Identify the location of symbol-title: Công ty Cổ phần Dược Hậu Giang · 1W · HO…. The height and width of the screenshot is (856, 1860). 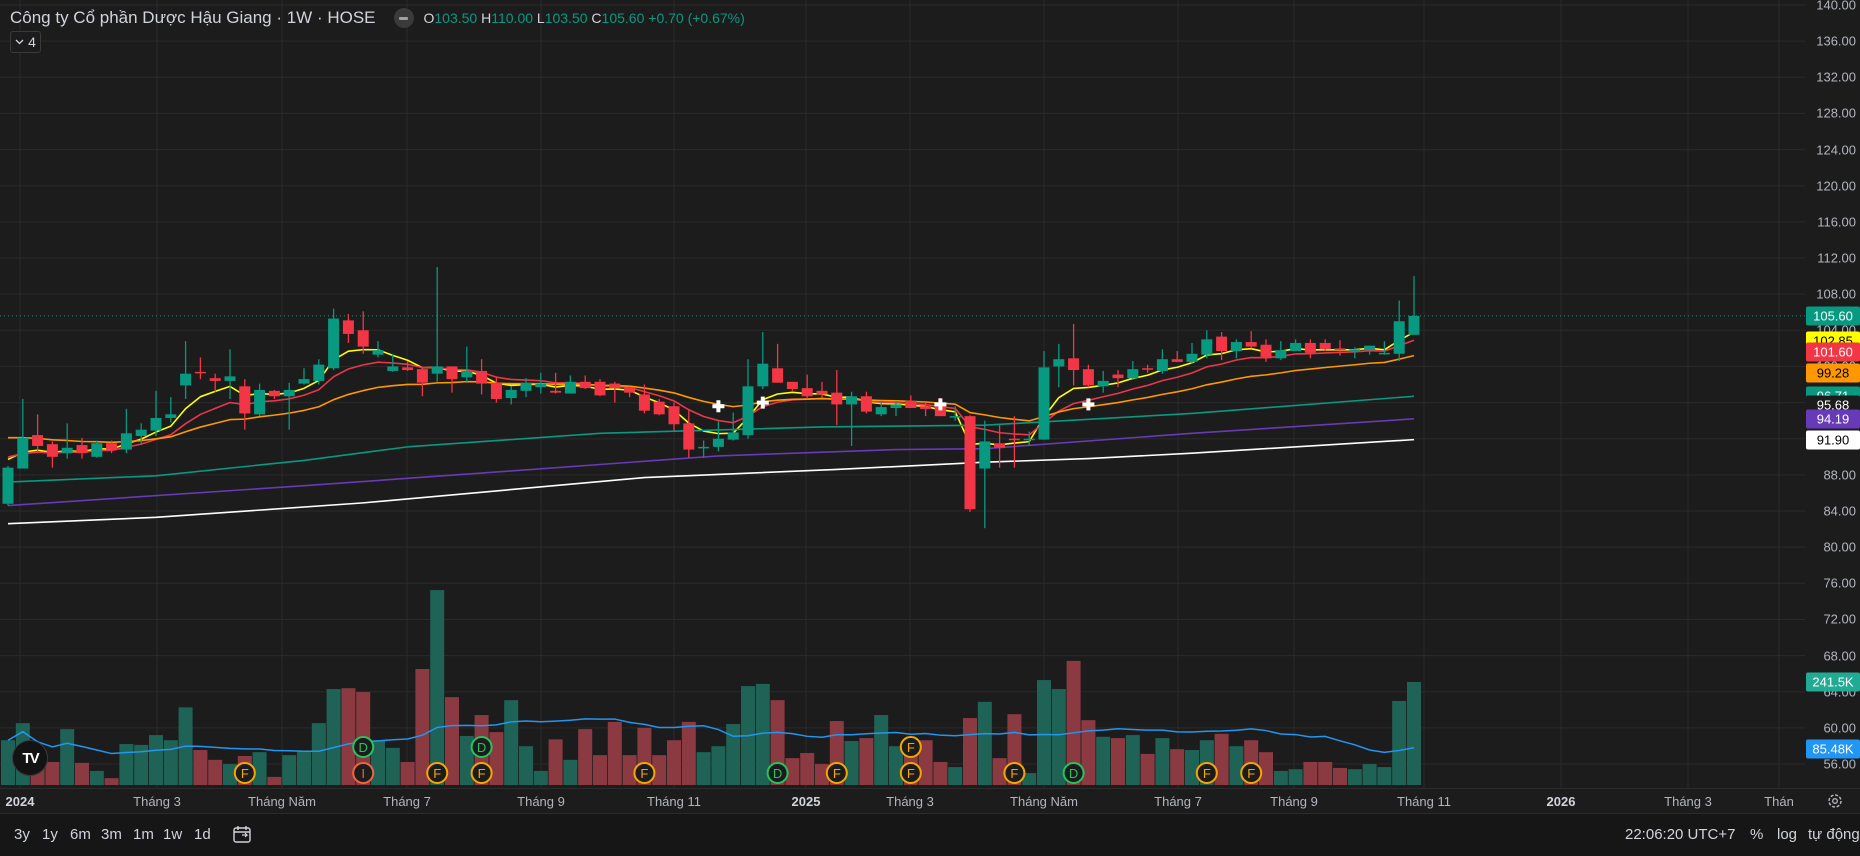
(193, 18).